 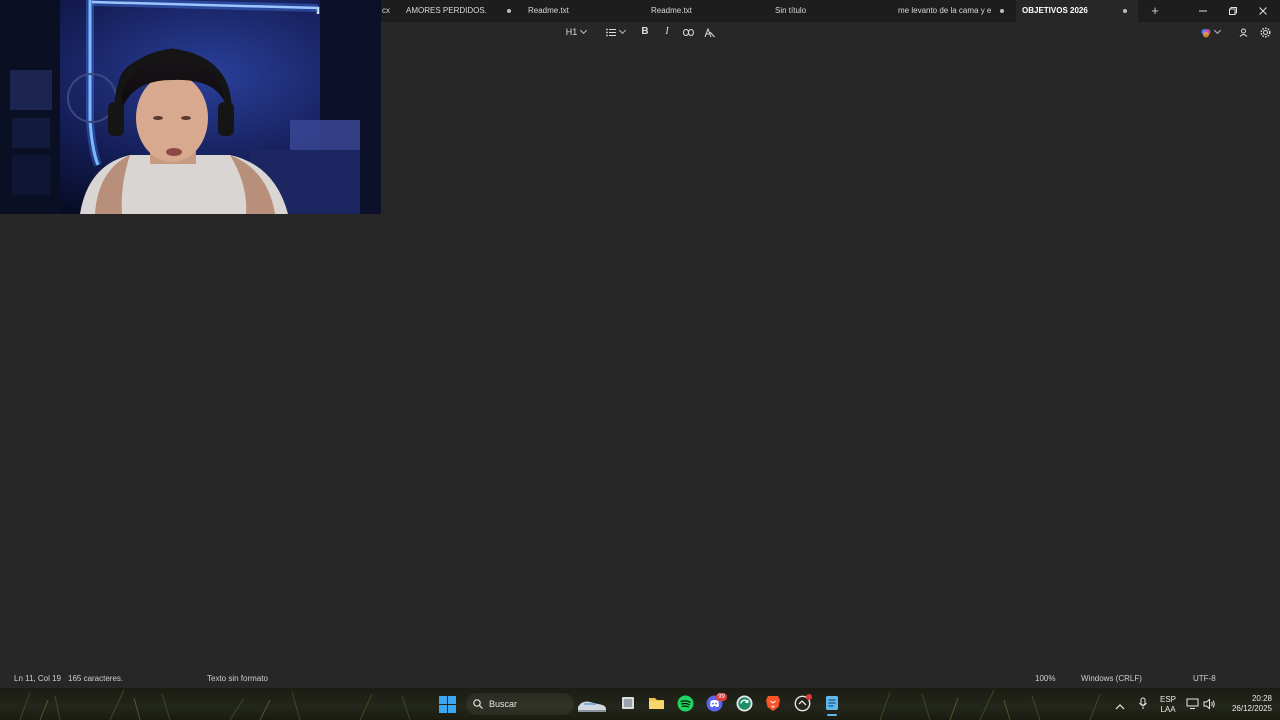 I want to click on minimize-button, so click(x=1203, y=11).